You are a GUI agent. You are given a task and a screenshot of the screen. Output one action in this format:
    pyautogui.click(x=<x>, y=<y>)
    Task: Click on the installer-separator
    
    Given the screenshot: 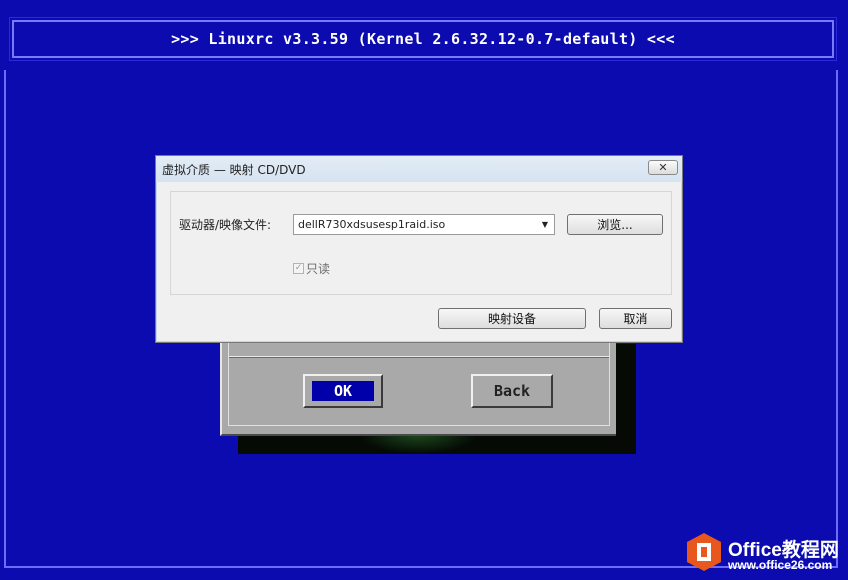 What is the action you would take?
    pyautogui.click(x=419, y=357)
    